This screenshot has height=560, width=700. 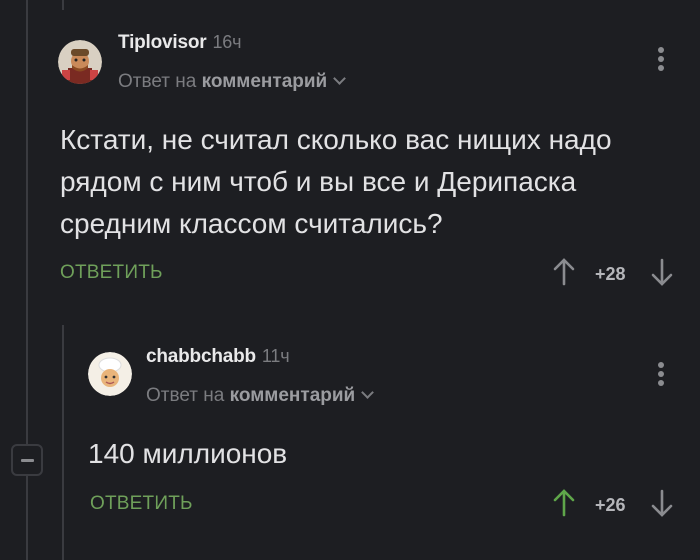 What do you see at coordinates (293, 395) in the screenshot?
I see `reply-target: комментарий` at bounding box center [293, 395].